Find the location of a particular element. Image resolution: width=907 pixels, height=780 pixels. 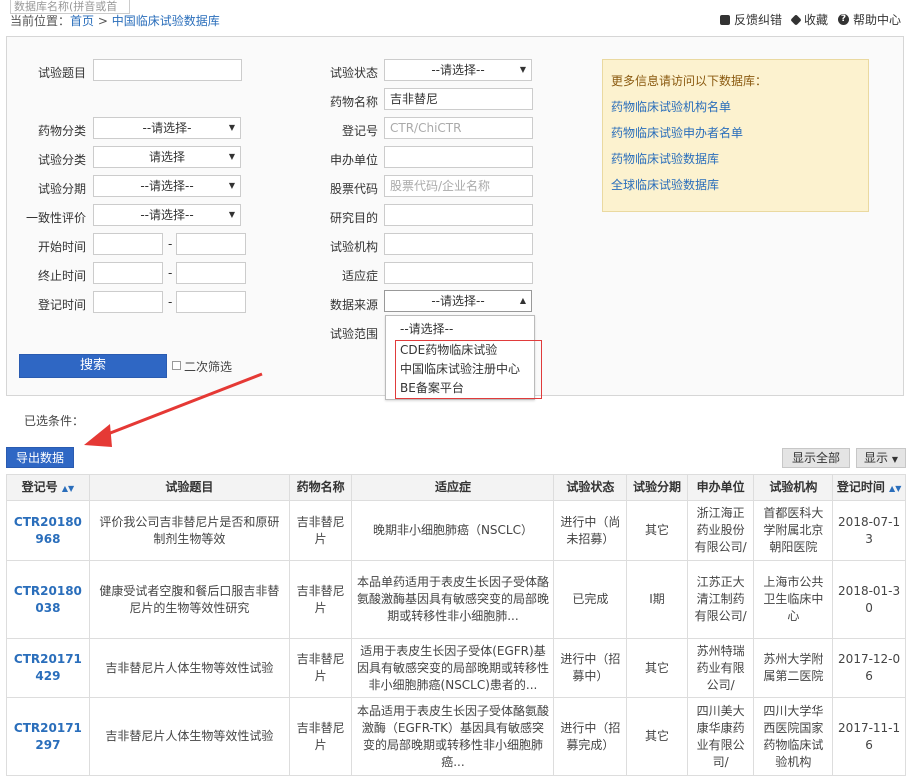

reg-no-link: CTR20180038 is located at coordinates (48, 599).